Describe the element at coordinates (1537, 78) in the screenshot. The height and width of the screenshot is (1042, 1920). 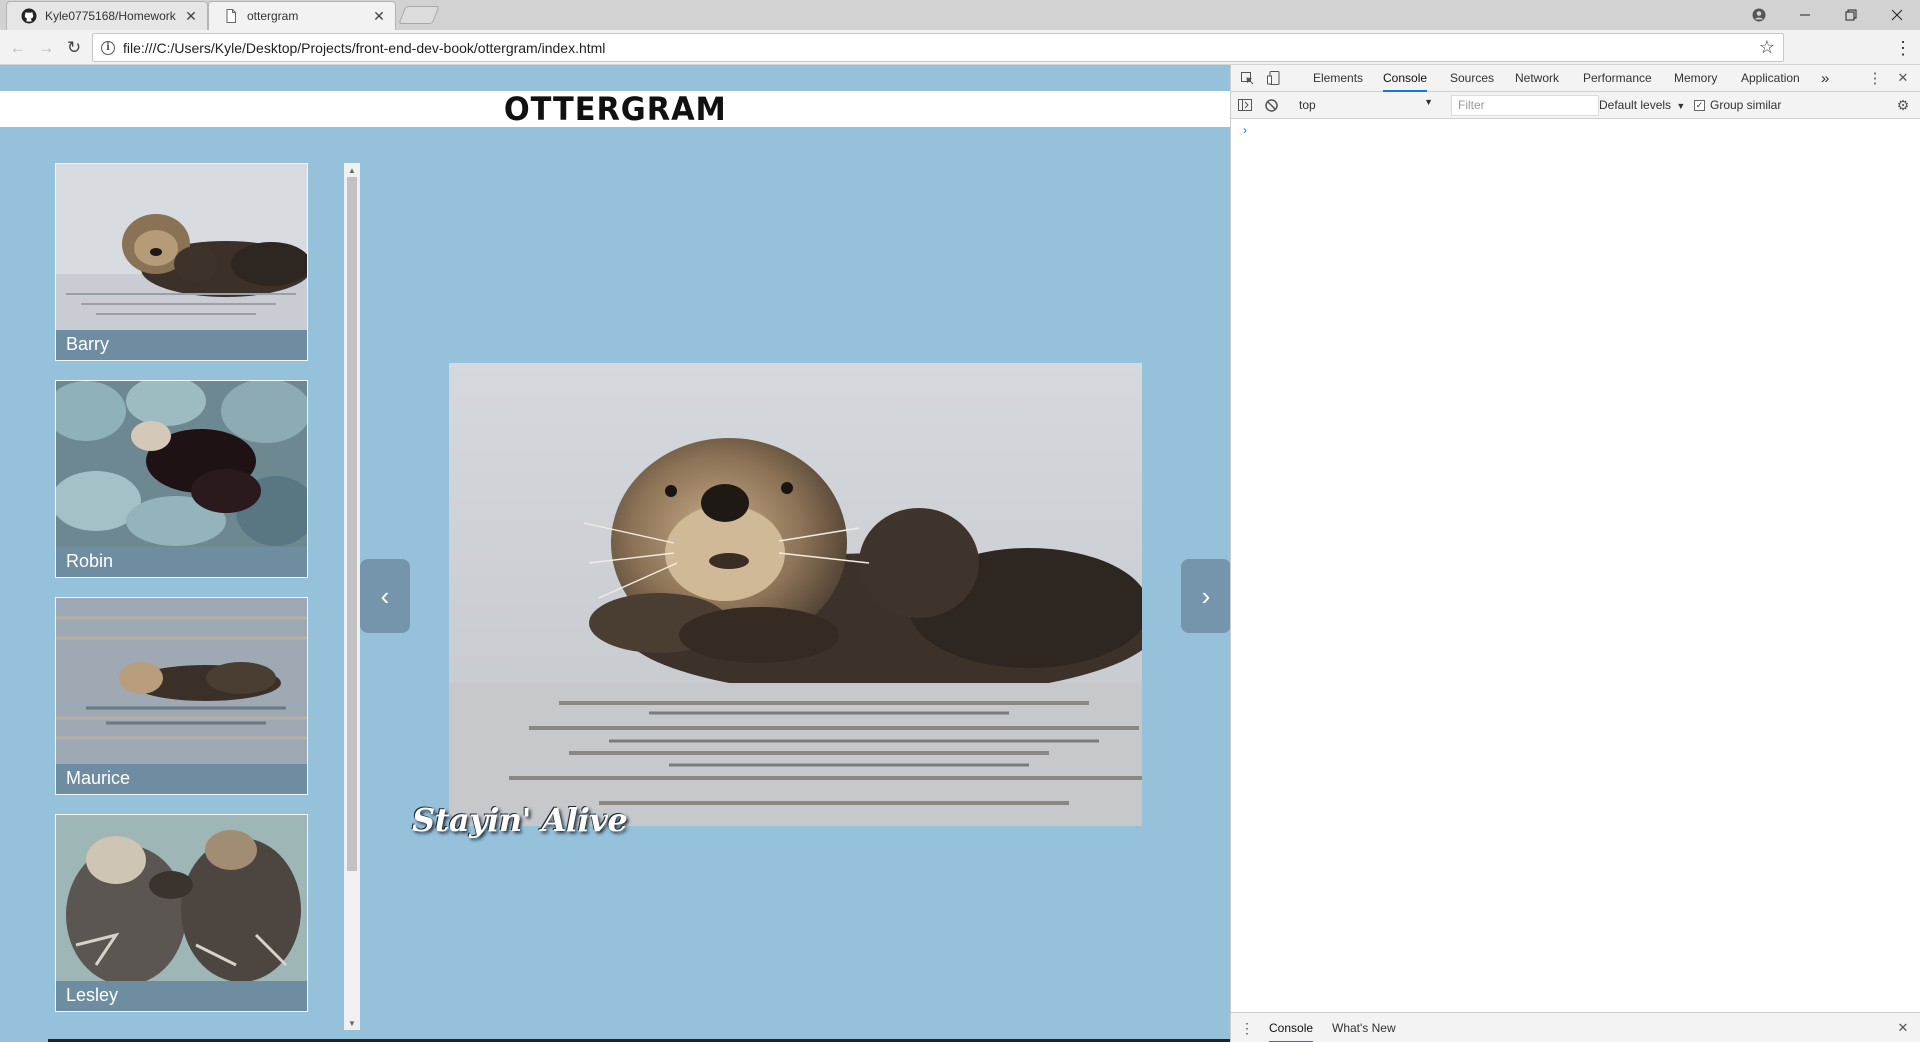
I see `devtools-tab-network: Network` at that location.